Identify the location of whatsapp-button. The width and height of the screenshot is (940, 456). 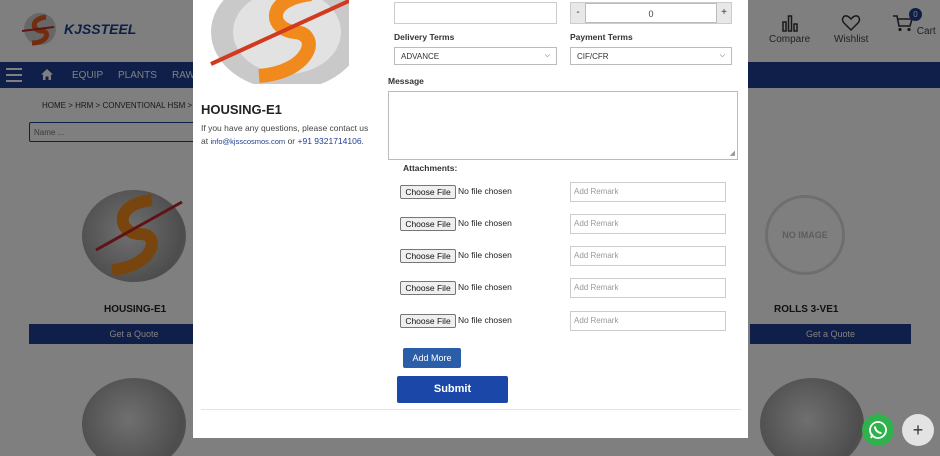
(878, 430).